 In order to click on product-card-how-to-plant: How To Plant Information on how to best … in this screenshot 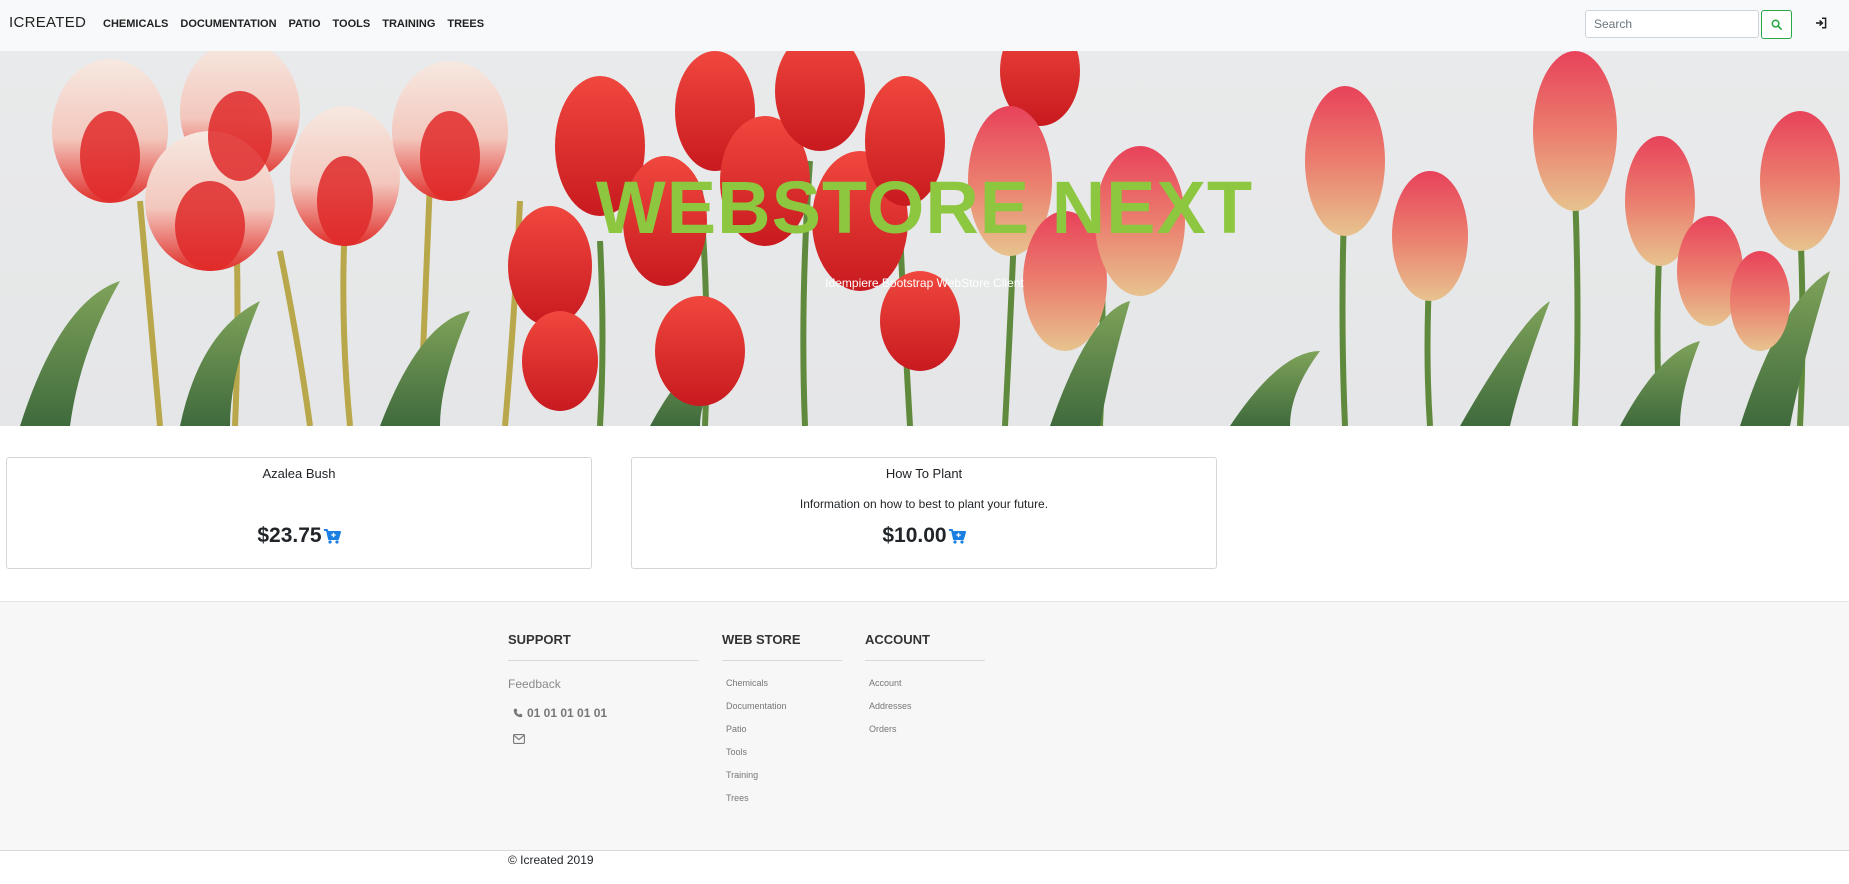, I will do `click(924, 513)`.